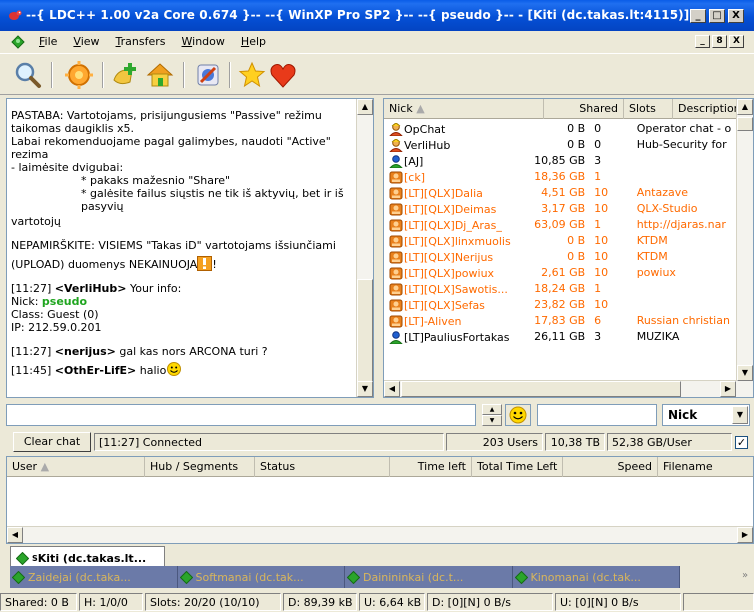  What do you see at coordinates (563, 272) in the screenshot?
I see `user-shared: 2,61 GB` at bounding box center [563, 272].